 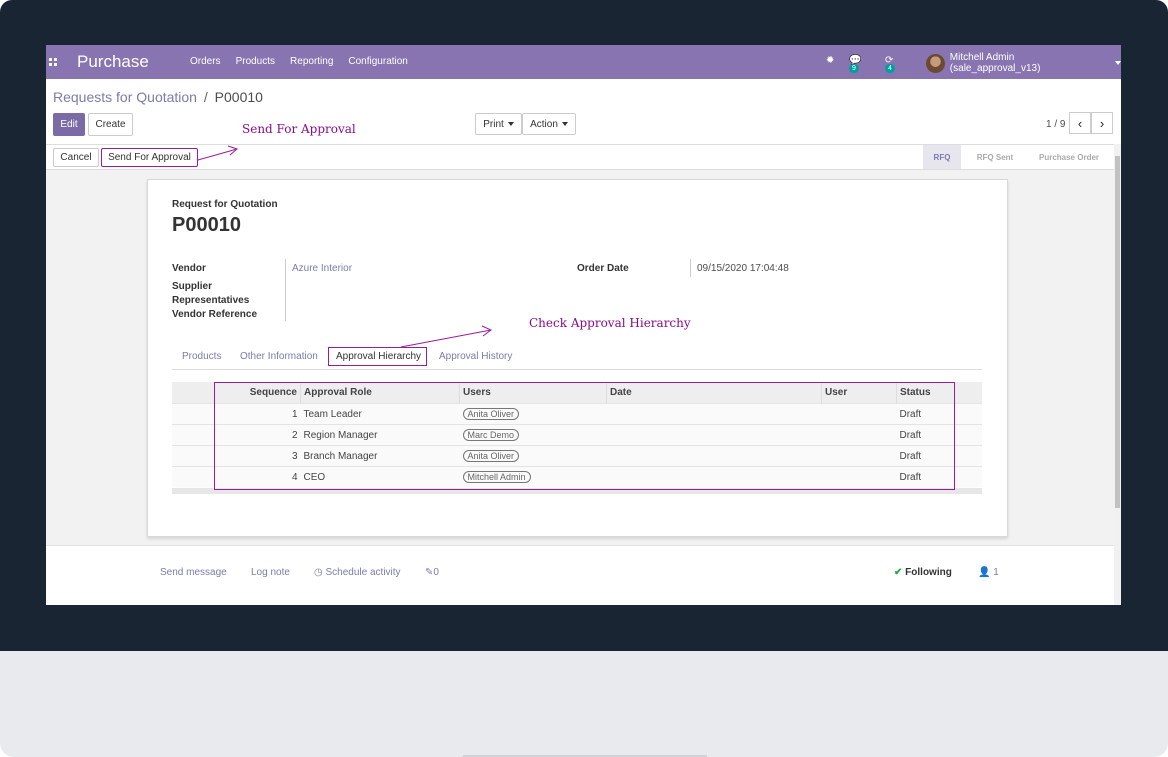 I want to click on log-note-button: Log note, so click(x=270, y=572).